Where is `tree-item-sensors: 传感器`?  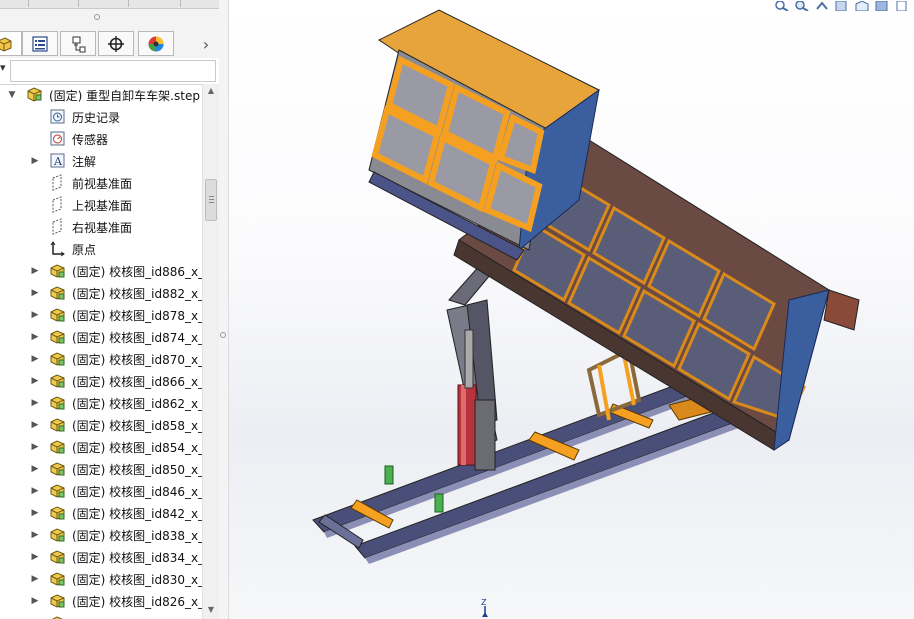
tree-item-sensors: 传感器 is located at coordinates (101, 139).